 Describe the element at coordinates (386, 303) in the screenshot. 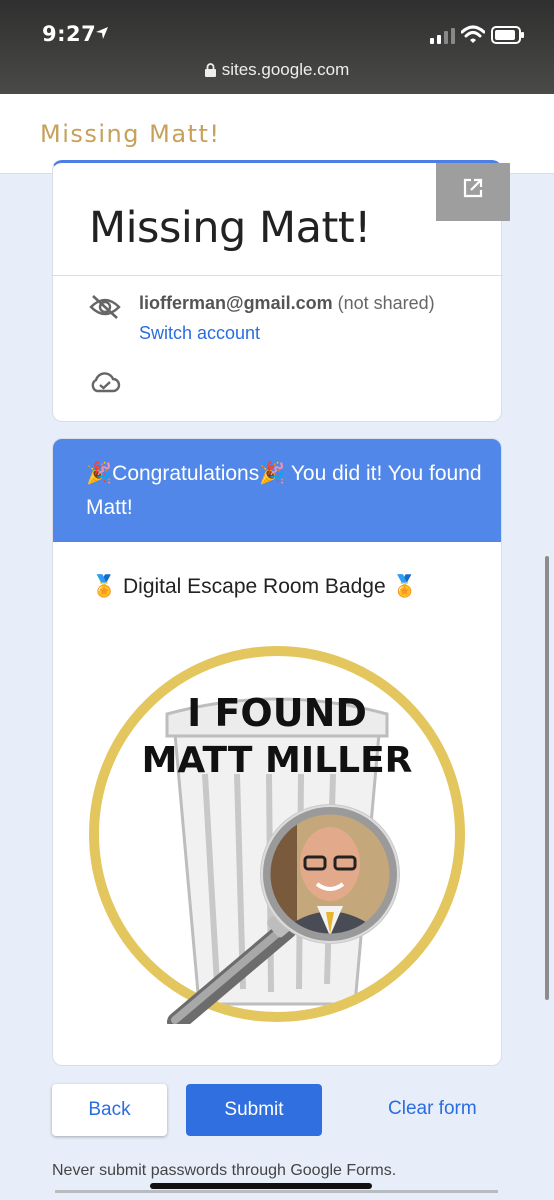

I see `not-shared-label: (not shared)` at that location.